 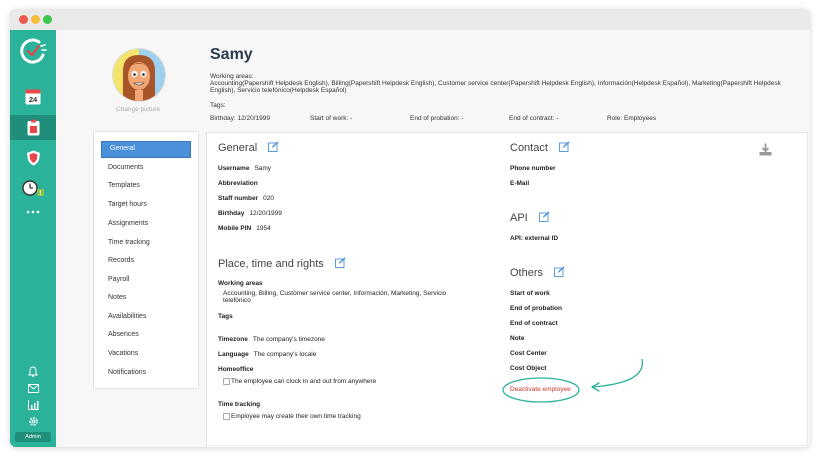 I want to click on minimize-window-button, so click(x=35, y=19).